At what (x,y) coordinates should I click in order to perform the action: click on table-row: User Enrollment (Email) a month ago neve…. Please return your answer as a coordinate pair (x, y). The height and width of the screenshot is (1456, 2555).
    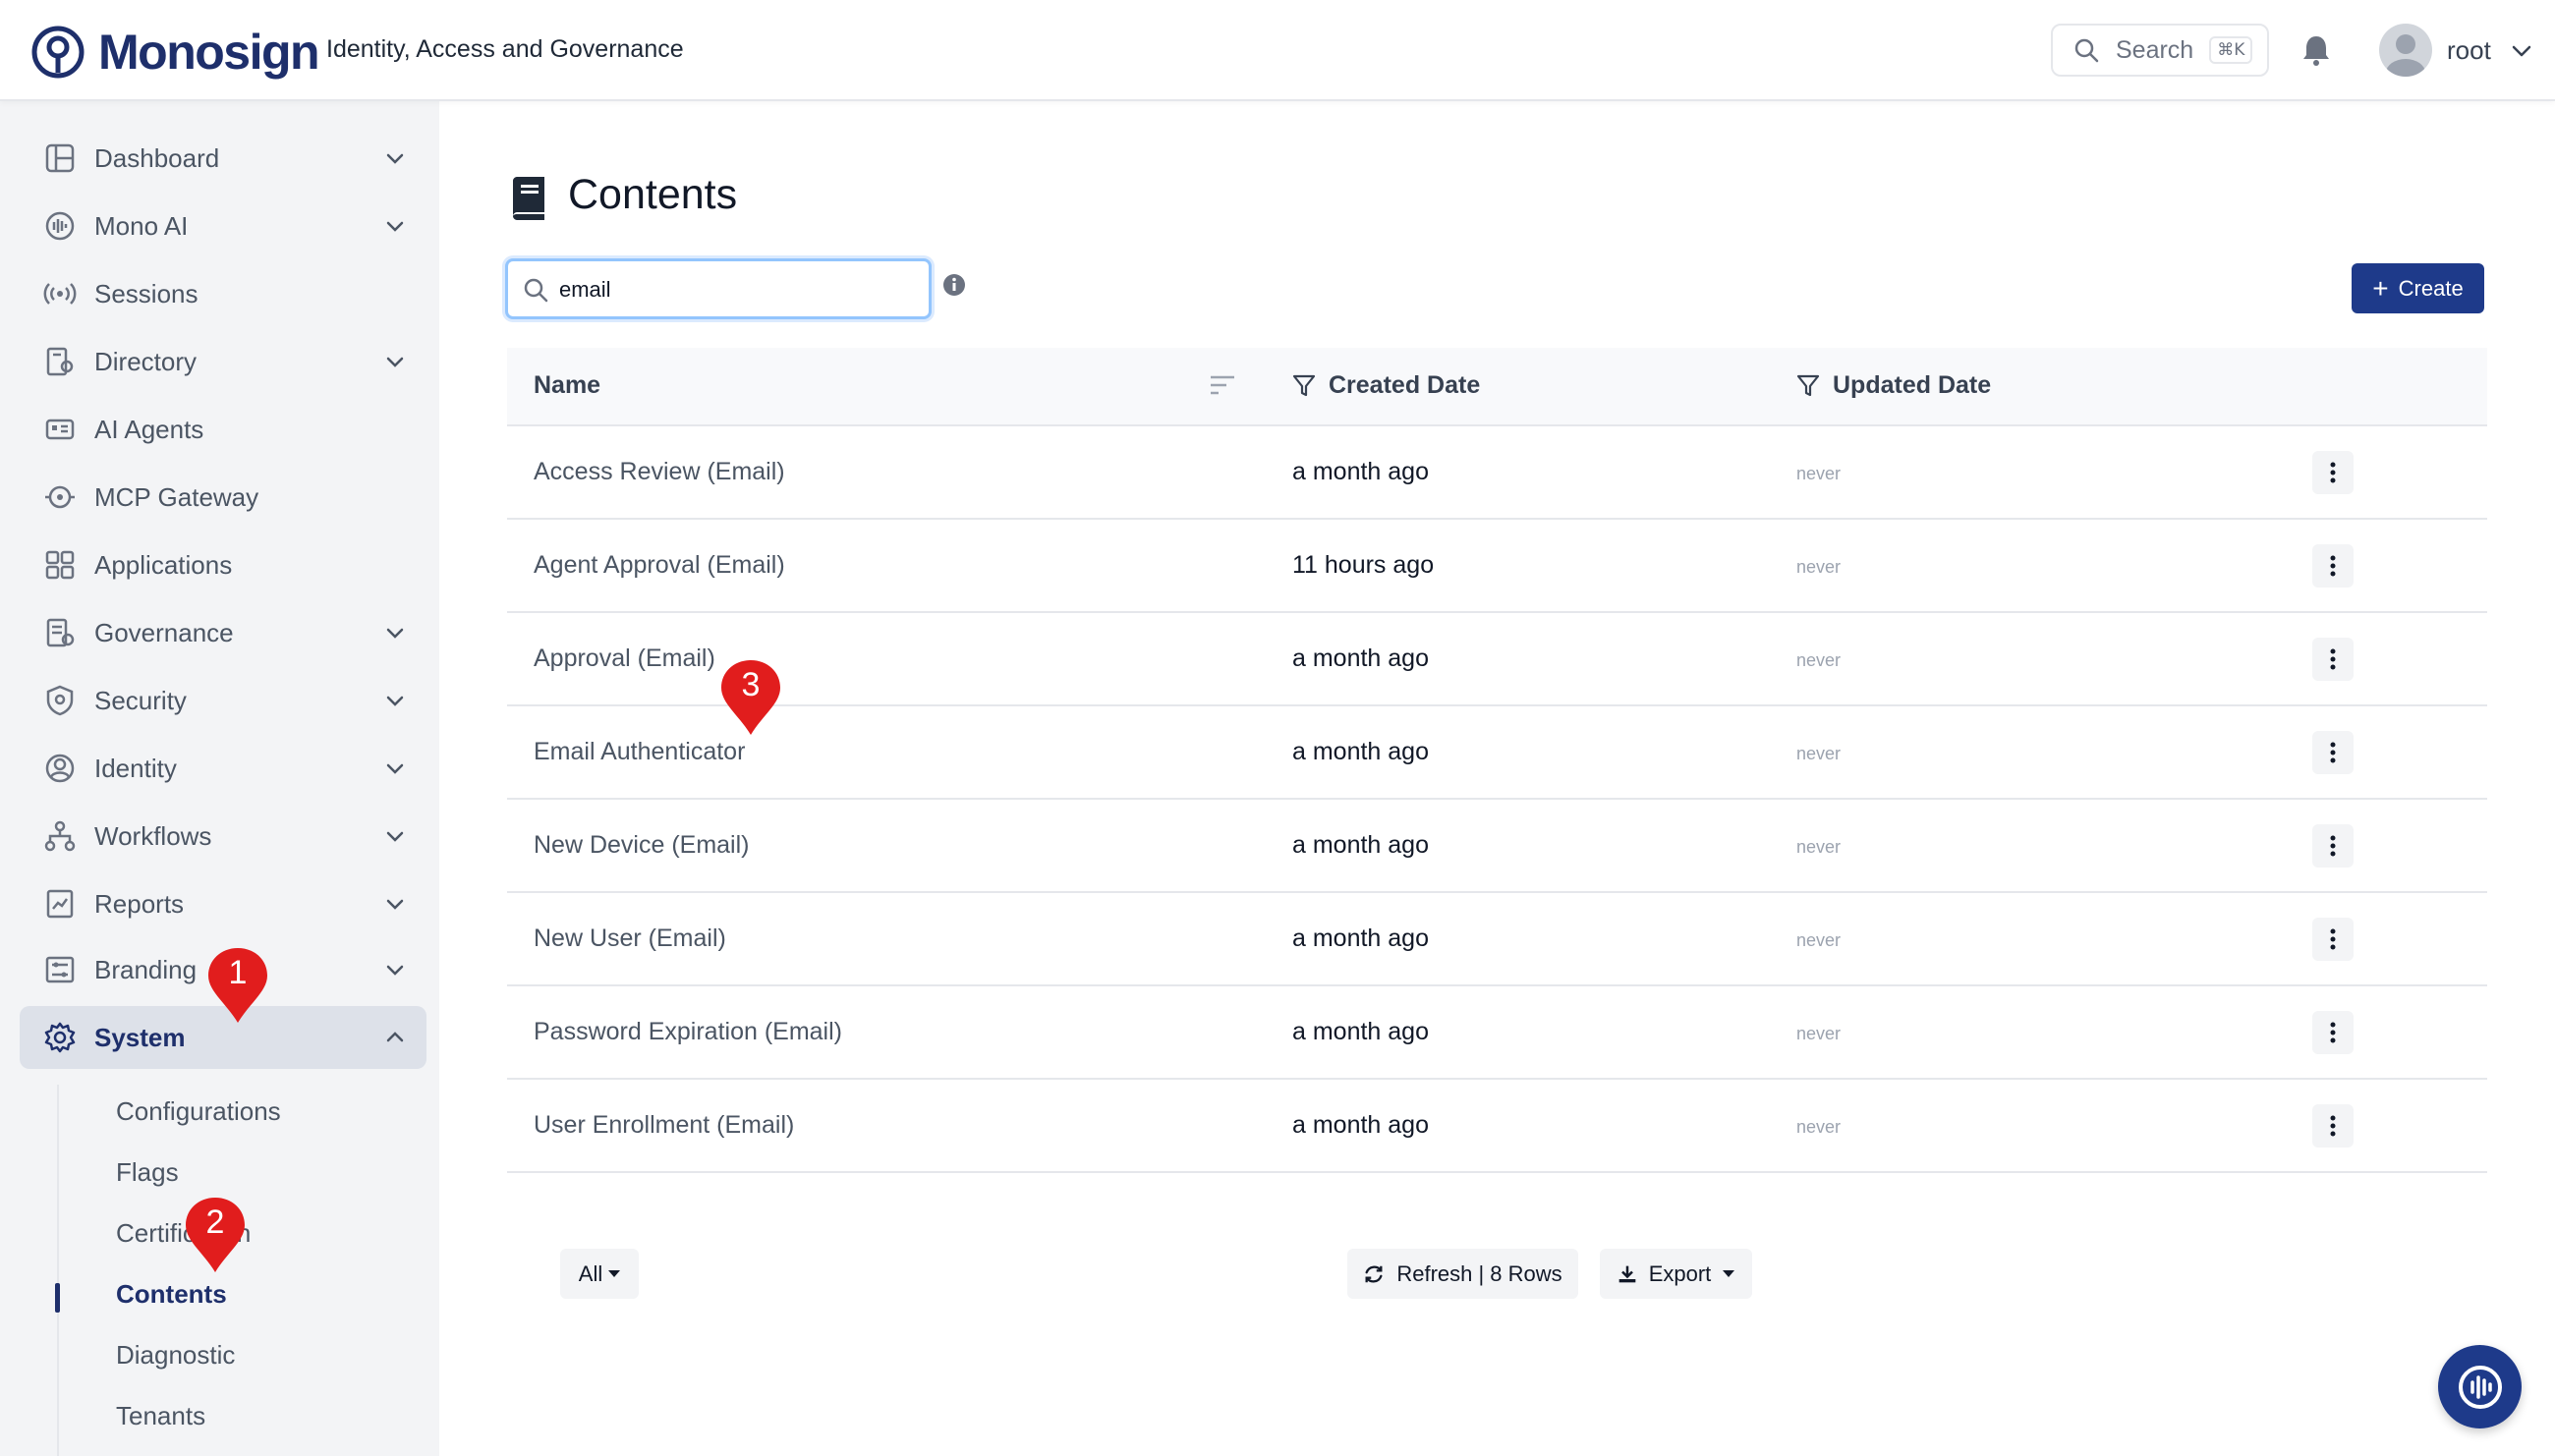
    Looking at the image, I should click on (1497, 1126).